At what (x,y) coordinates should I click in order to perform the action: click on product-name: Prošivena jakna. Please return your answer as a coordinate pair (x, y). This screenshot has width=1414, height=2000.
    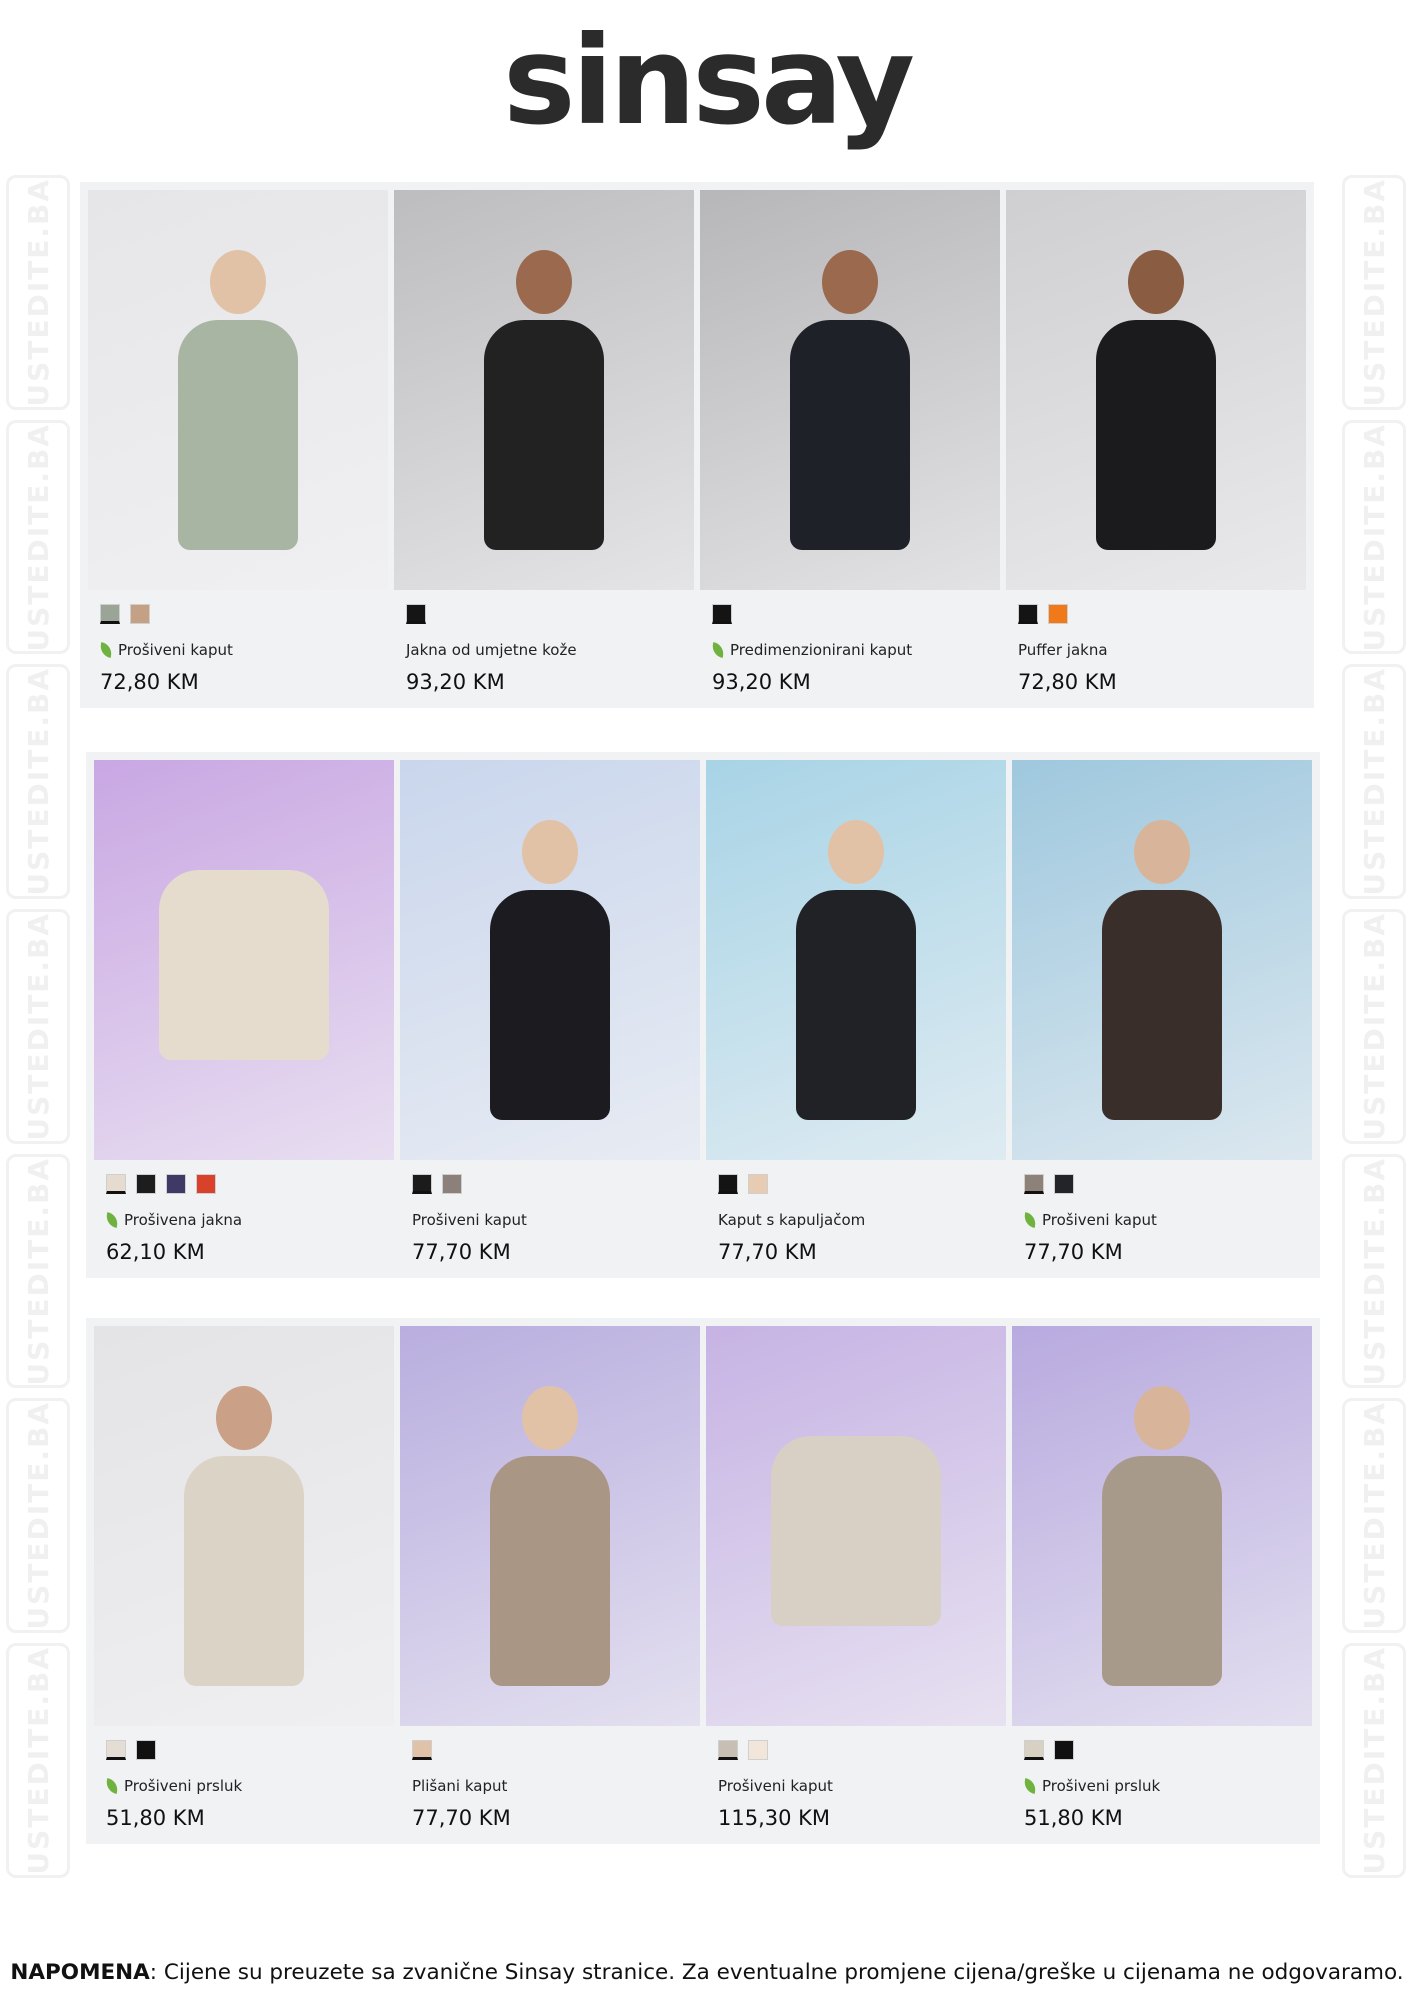
    Looking at the image, I should click on (183, 1220).